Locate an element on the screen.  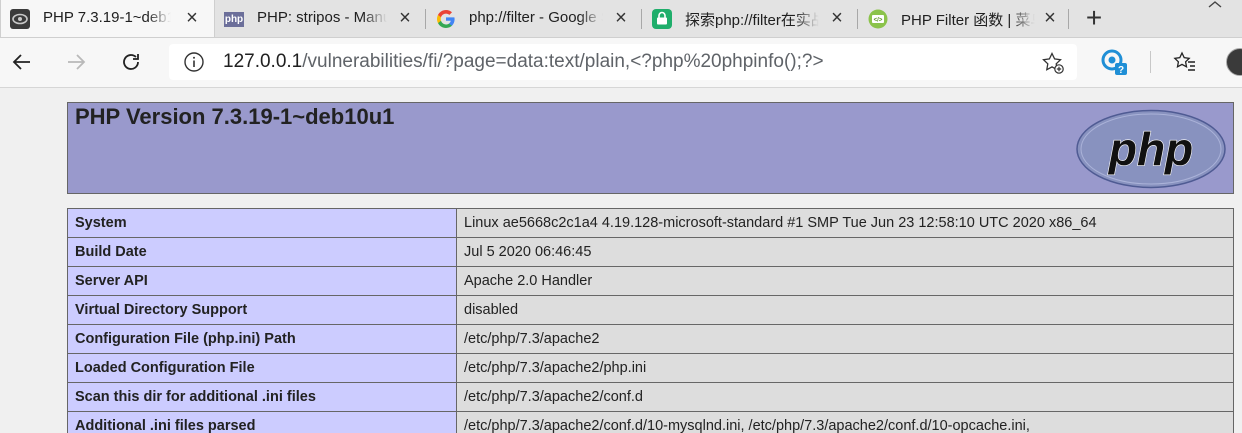
arrow-right-icon is located at coordinates (77, 62).